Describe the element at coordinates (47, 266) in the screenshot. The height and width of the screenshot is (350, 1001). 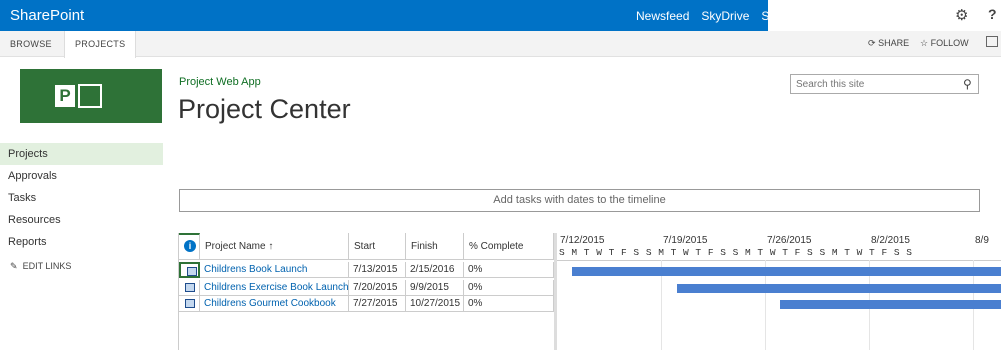
I see `edit-links-label: EDIT LINKS` at that location.